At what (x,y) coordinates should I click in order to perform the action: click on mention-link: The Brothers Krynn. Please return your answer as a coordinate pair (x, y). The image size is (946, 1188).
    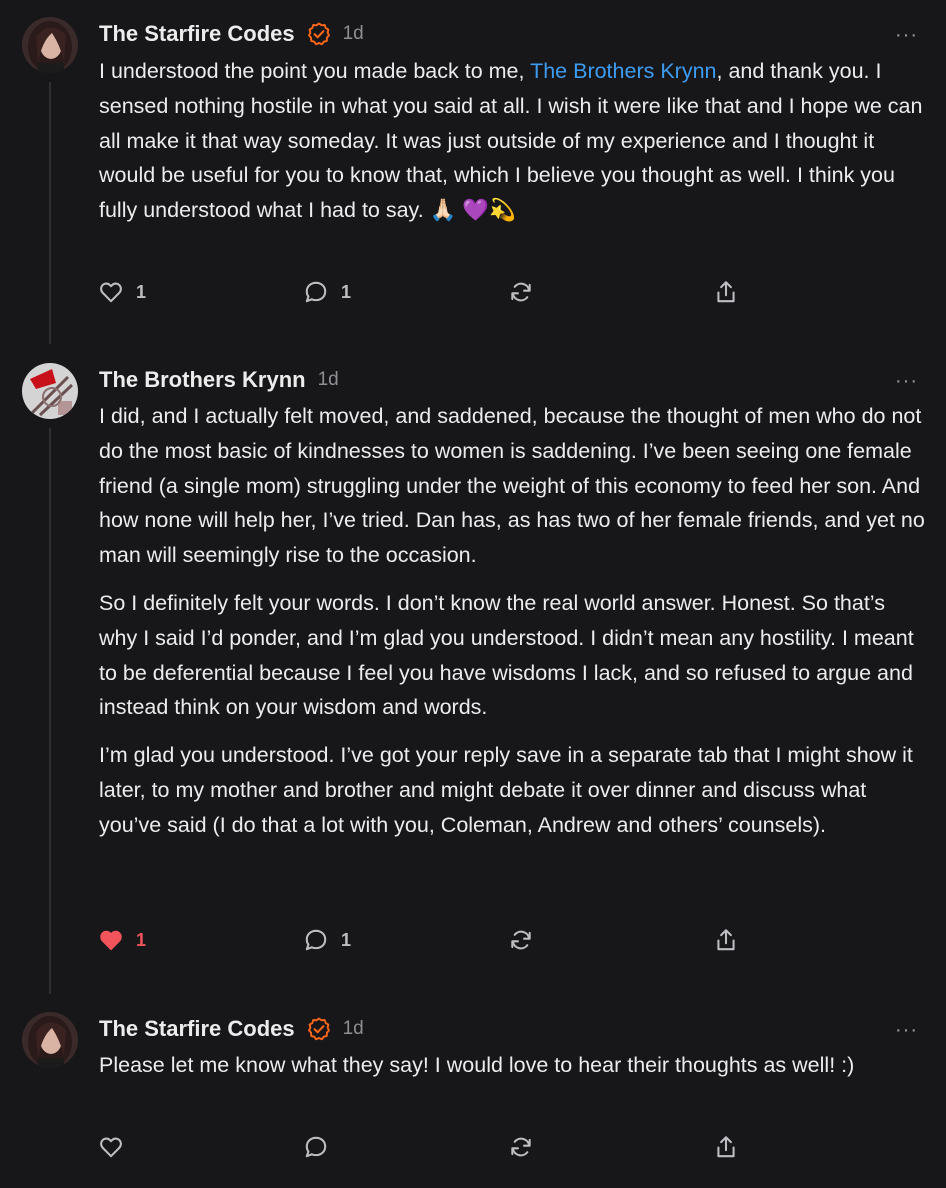
    Looking at the image, I should click on (623, 71).